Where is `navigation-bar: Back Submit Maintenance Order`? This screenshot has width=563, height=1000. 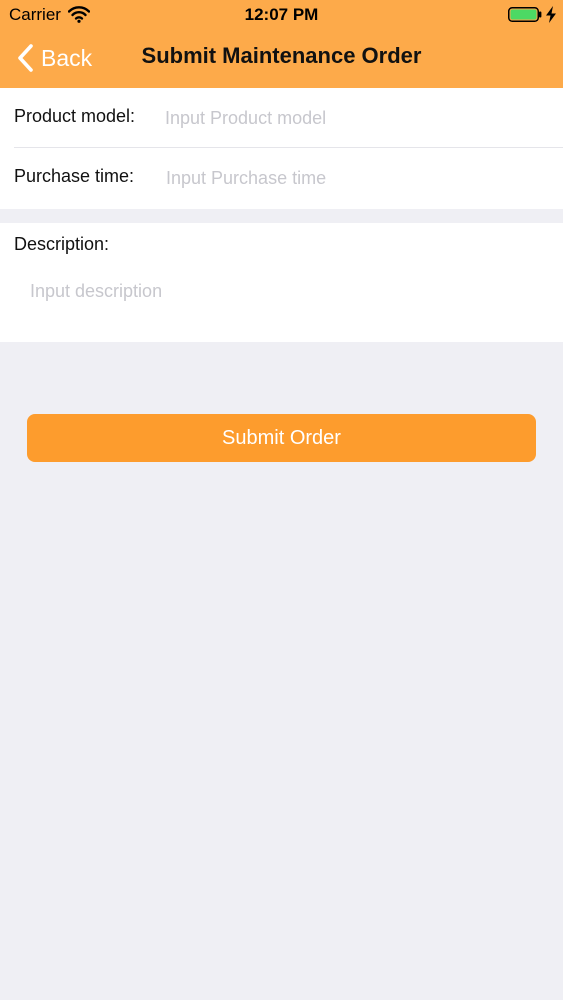
navigation-bar: Back Submit Maintenance Order is located at coordinates (281, 58).